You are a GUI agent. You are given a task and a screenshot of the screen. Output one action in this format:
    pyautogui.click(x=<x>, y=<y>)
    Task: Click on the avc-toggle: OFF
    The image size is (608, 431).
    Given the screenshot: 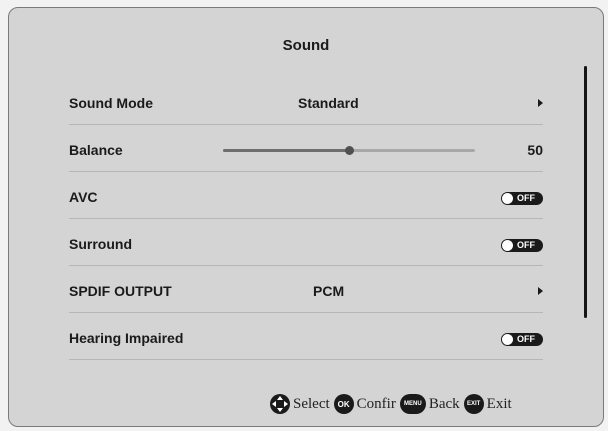 What is the action you would take?
    pyautogui.click(x=522, y=198)
    